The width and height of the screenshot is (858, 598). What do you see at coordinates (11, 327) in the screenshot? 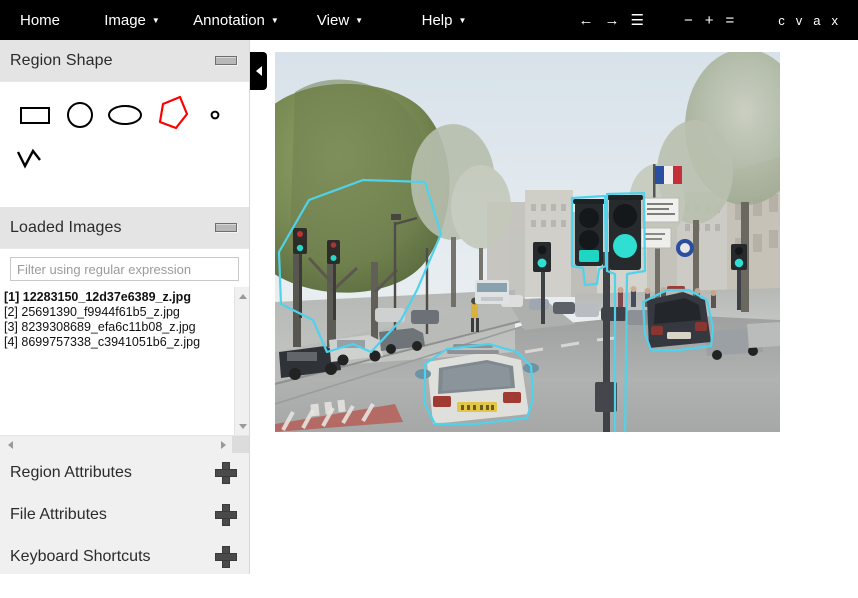
I see `file-index: [3]` at bounding box center [11, 327].